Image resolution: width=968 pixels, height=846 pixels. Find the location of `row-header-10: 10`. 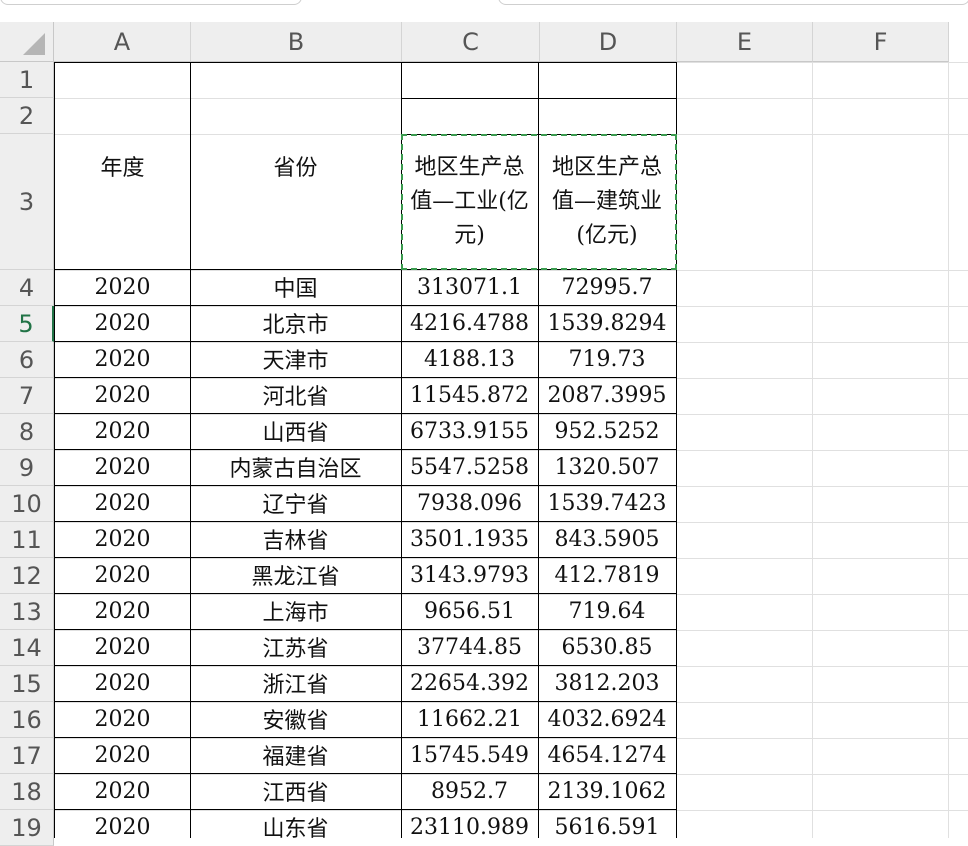

row-header-10: 10 is located at coordinates (27, 504).